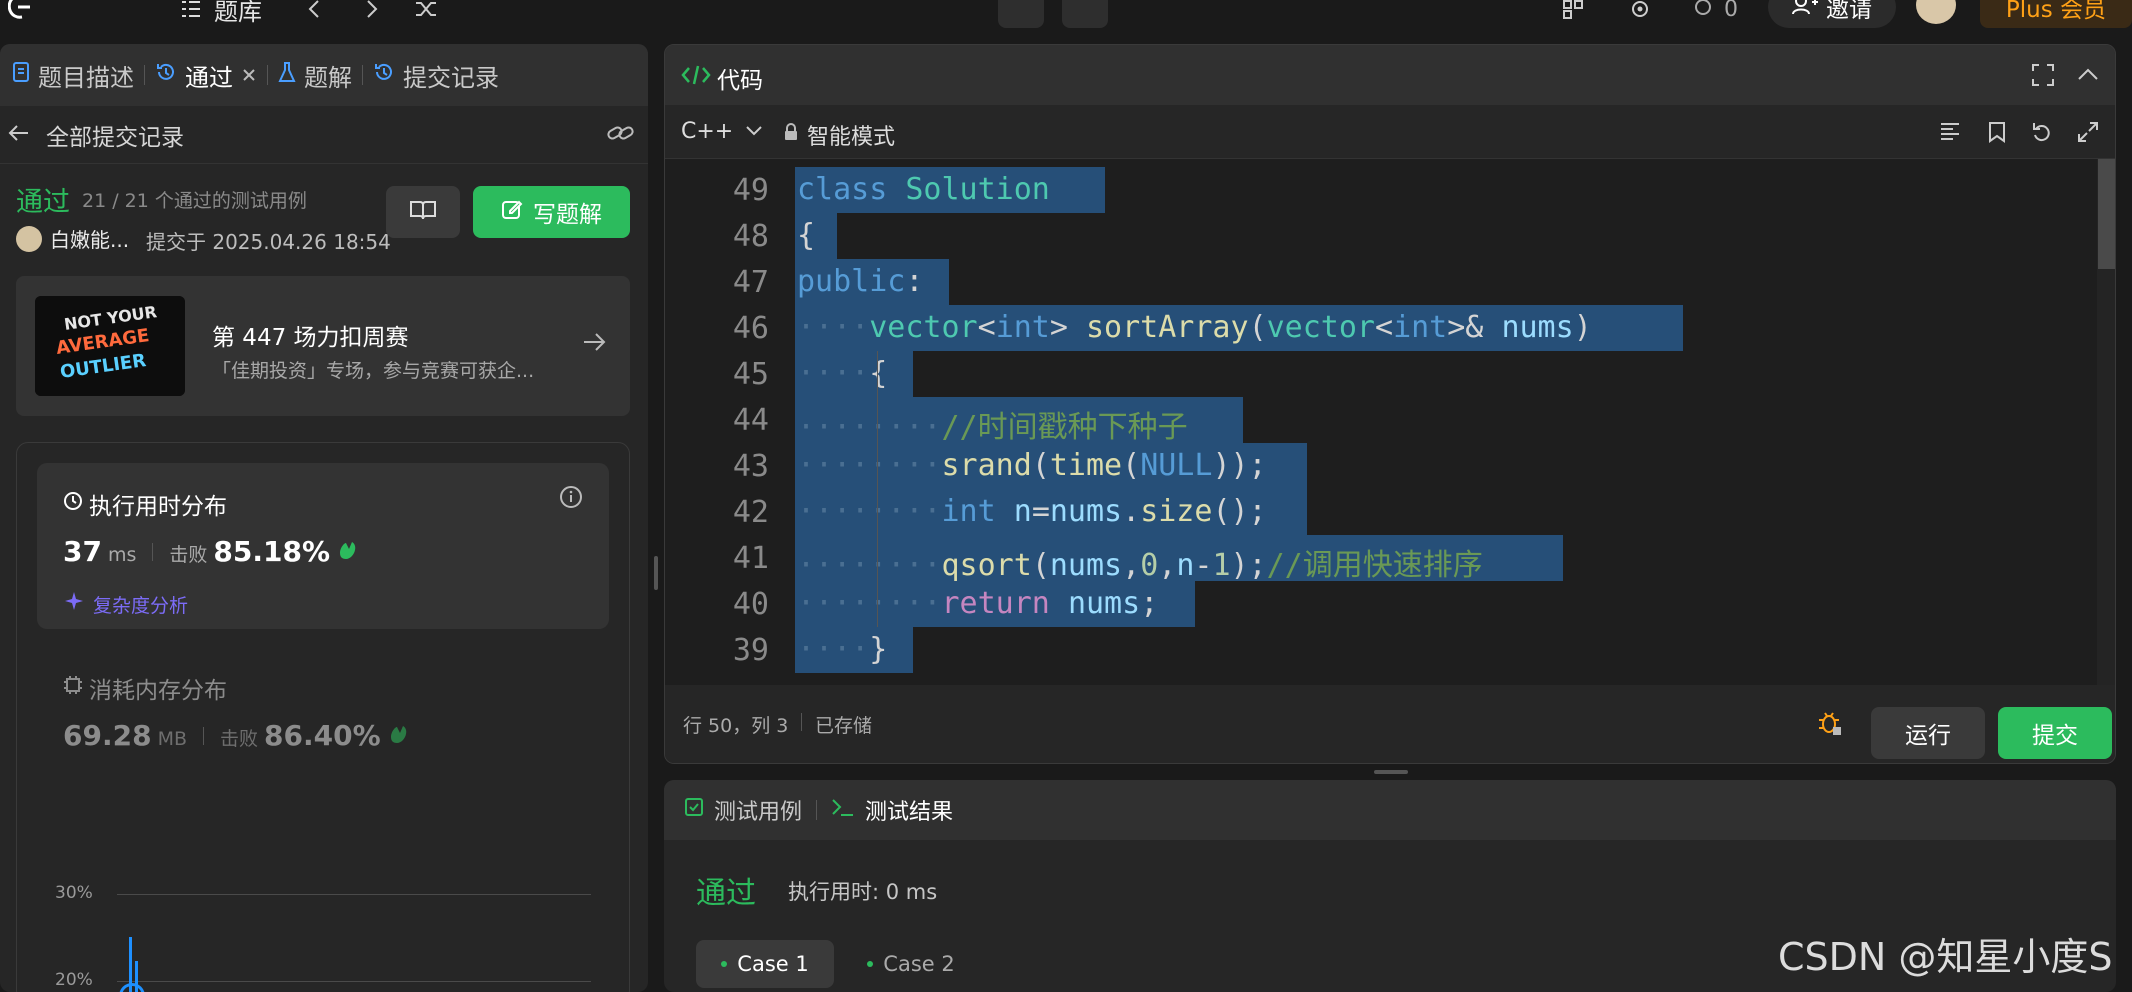 This screenshot has width=2132, height=992. Describe the element at coordinates (239, 739) in the screenshot. I see `memory-beat-label: 击败` at that location.